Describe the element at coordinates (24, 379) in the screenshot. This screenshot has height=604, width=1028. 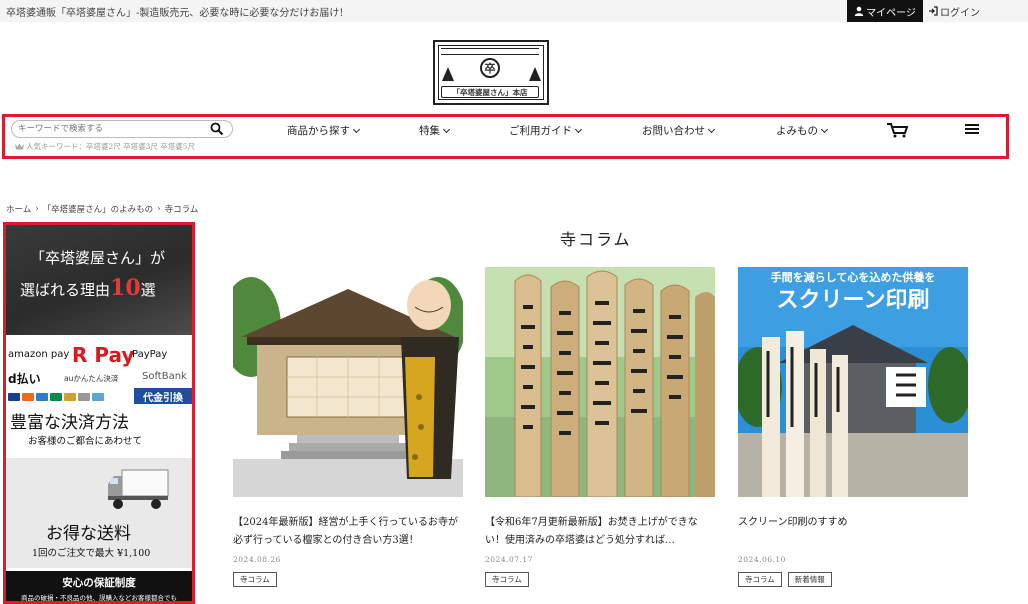
I see `d-barai-logo: d払い` at that location.